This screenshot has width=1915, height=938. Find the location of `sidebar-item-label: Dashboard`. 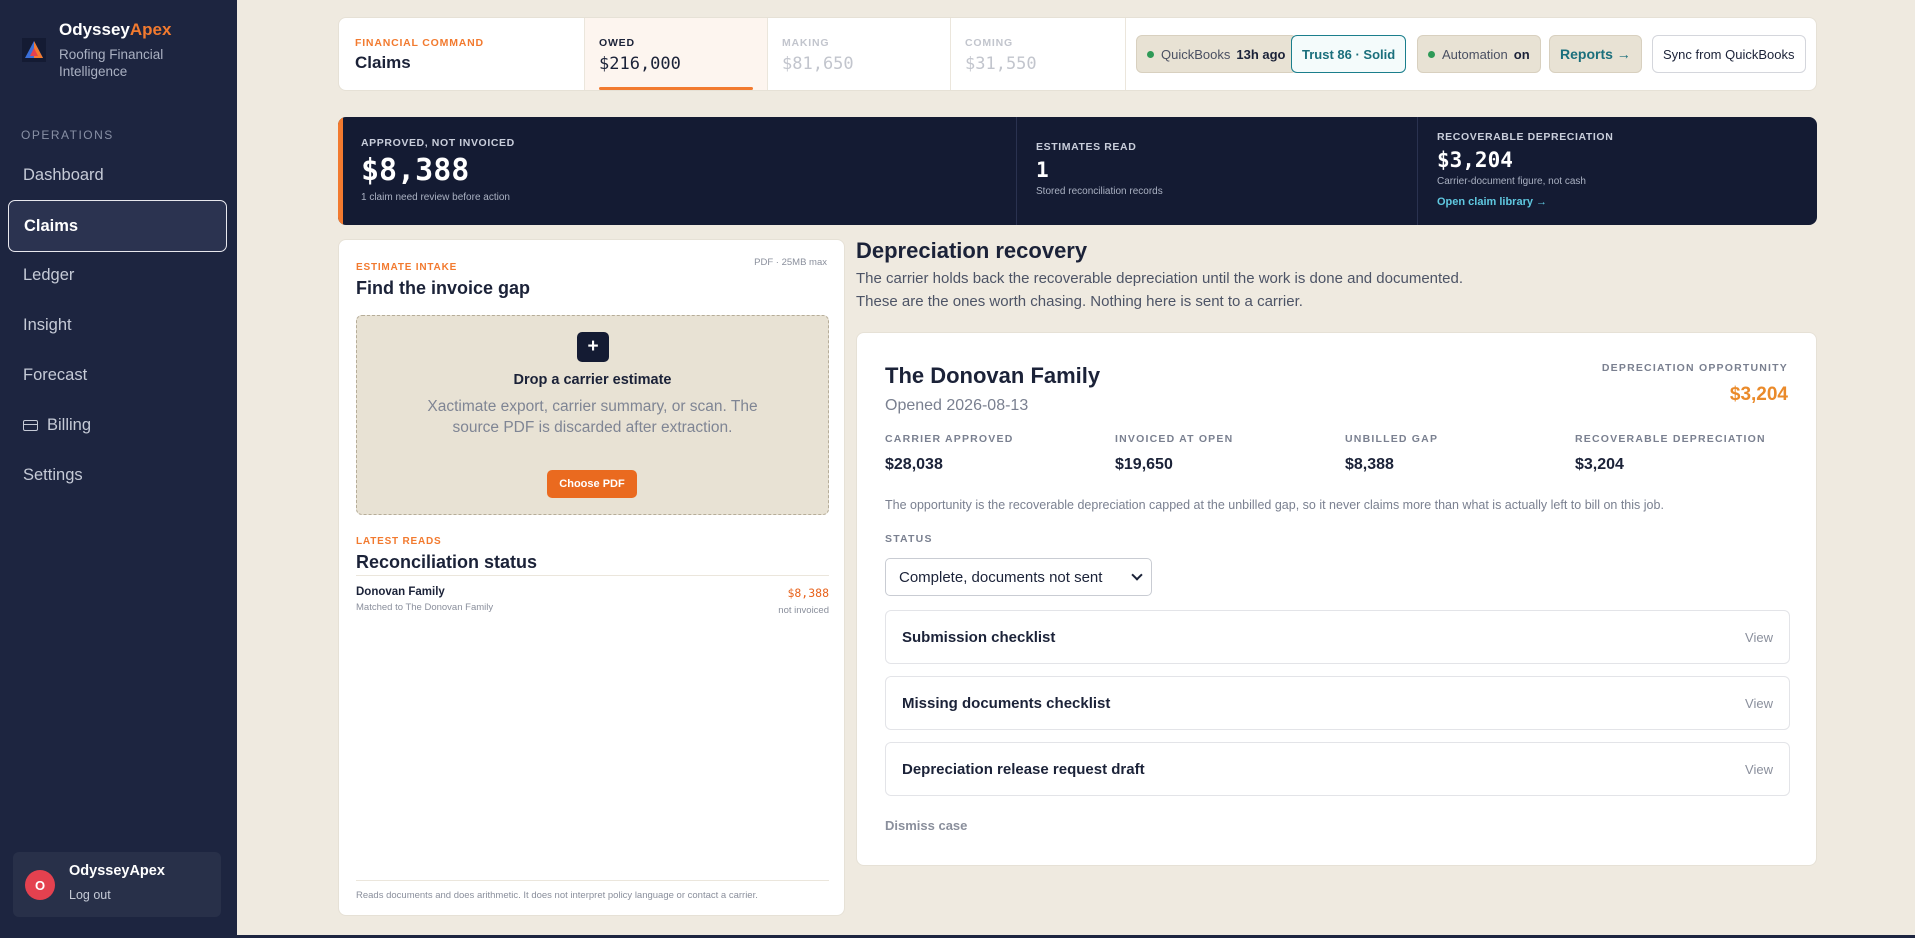

sidebar-item-label: Dashboard is located at coordinates (63, 174).